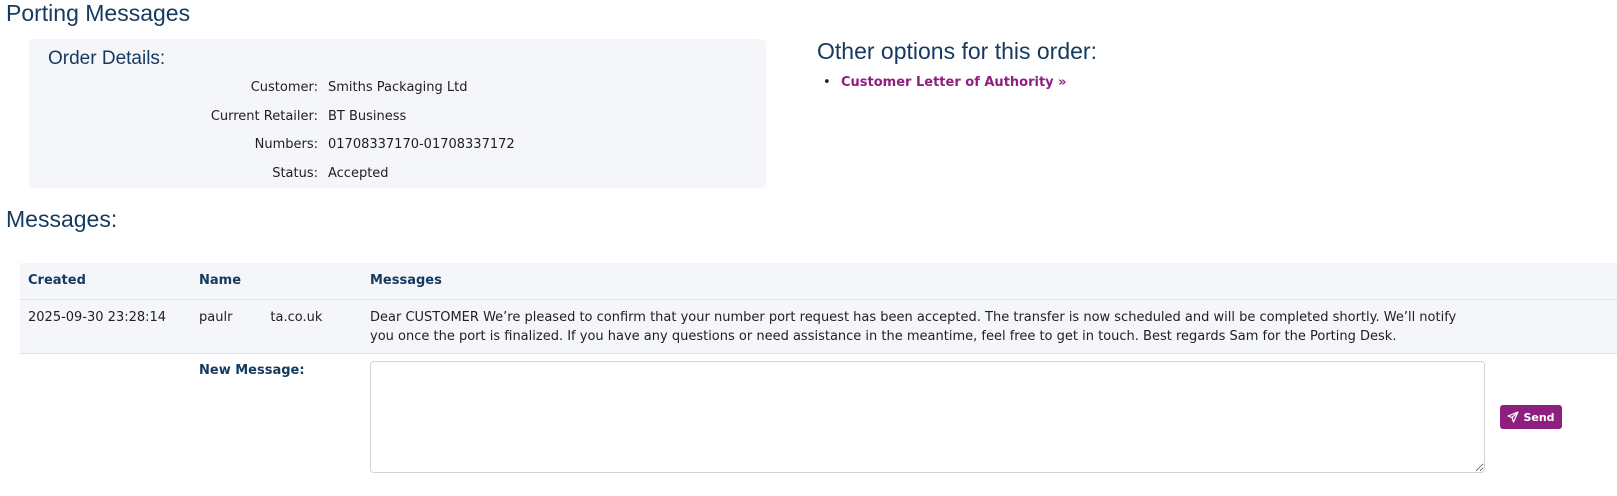  I want to click on messages-heading: Messages:, so click(62, 219).